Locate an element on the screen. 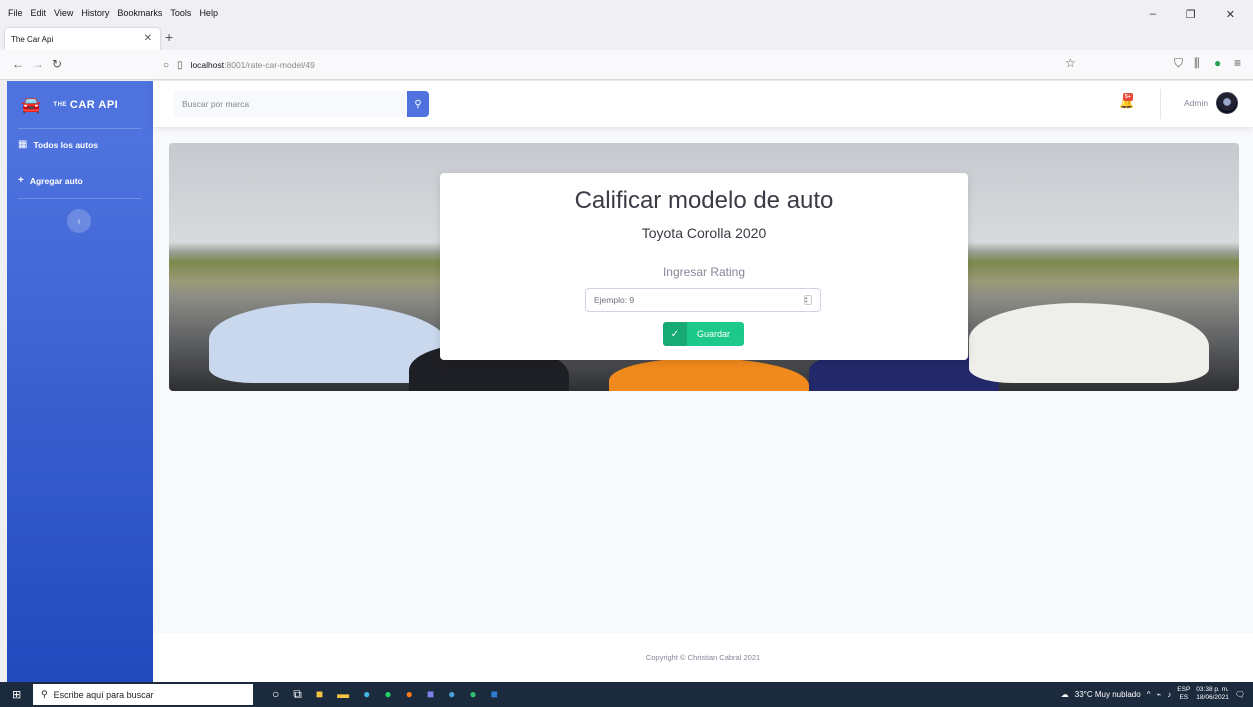  taskbar-search-placeholder: Escribe aquí para buscar is located at coordinates (103, 694).